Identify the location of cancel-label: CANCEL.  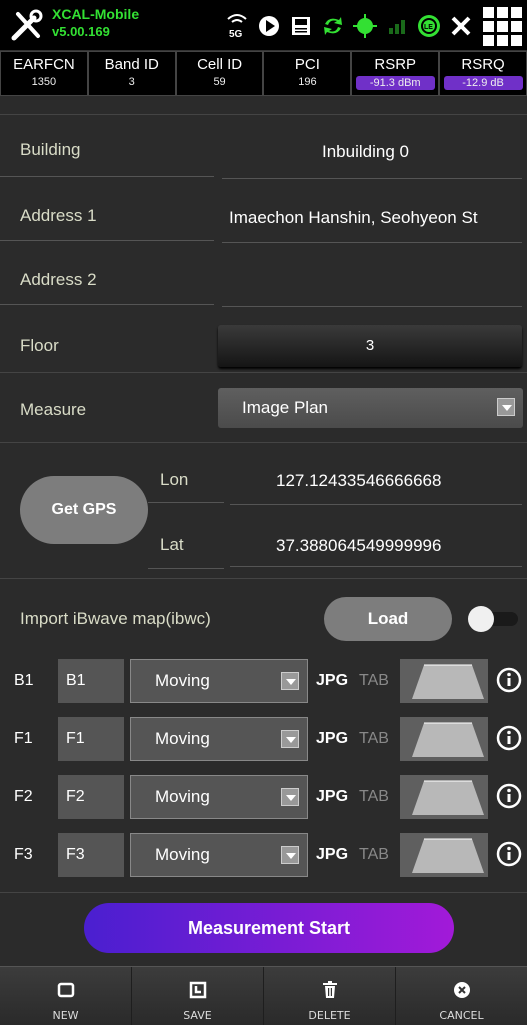
(461, 1015).